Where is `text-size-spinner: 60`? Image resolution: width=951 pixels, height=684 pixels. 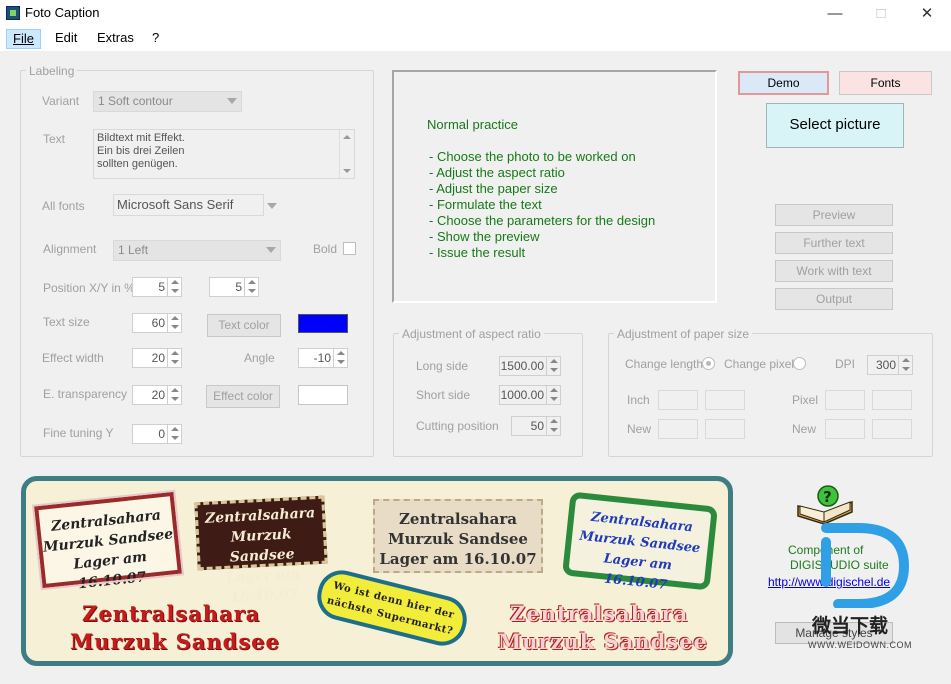
text-size-spinner: 60 is located at coordinates (157, 323).